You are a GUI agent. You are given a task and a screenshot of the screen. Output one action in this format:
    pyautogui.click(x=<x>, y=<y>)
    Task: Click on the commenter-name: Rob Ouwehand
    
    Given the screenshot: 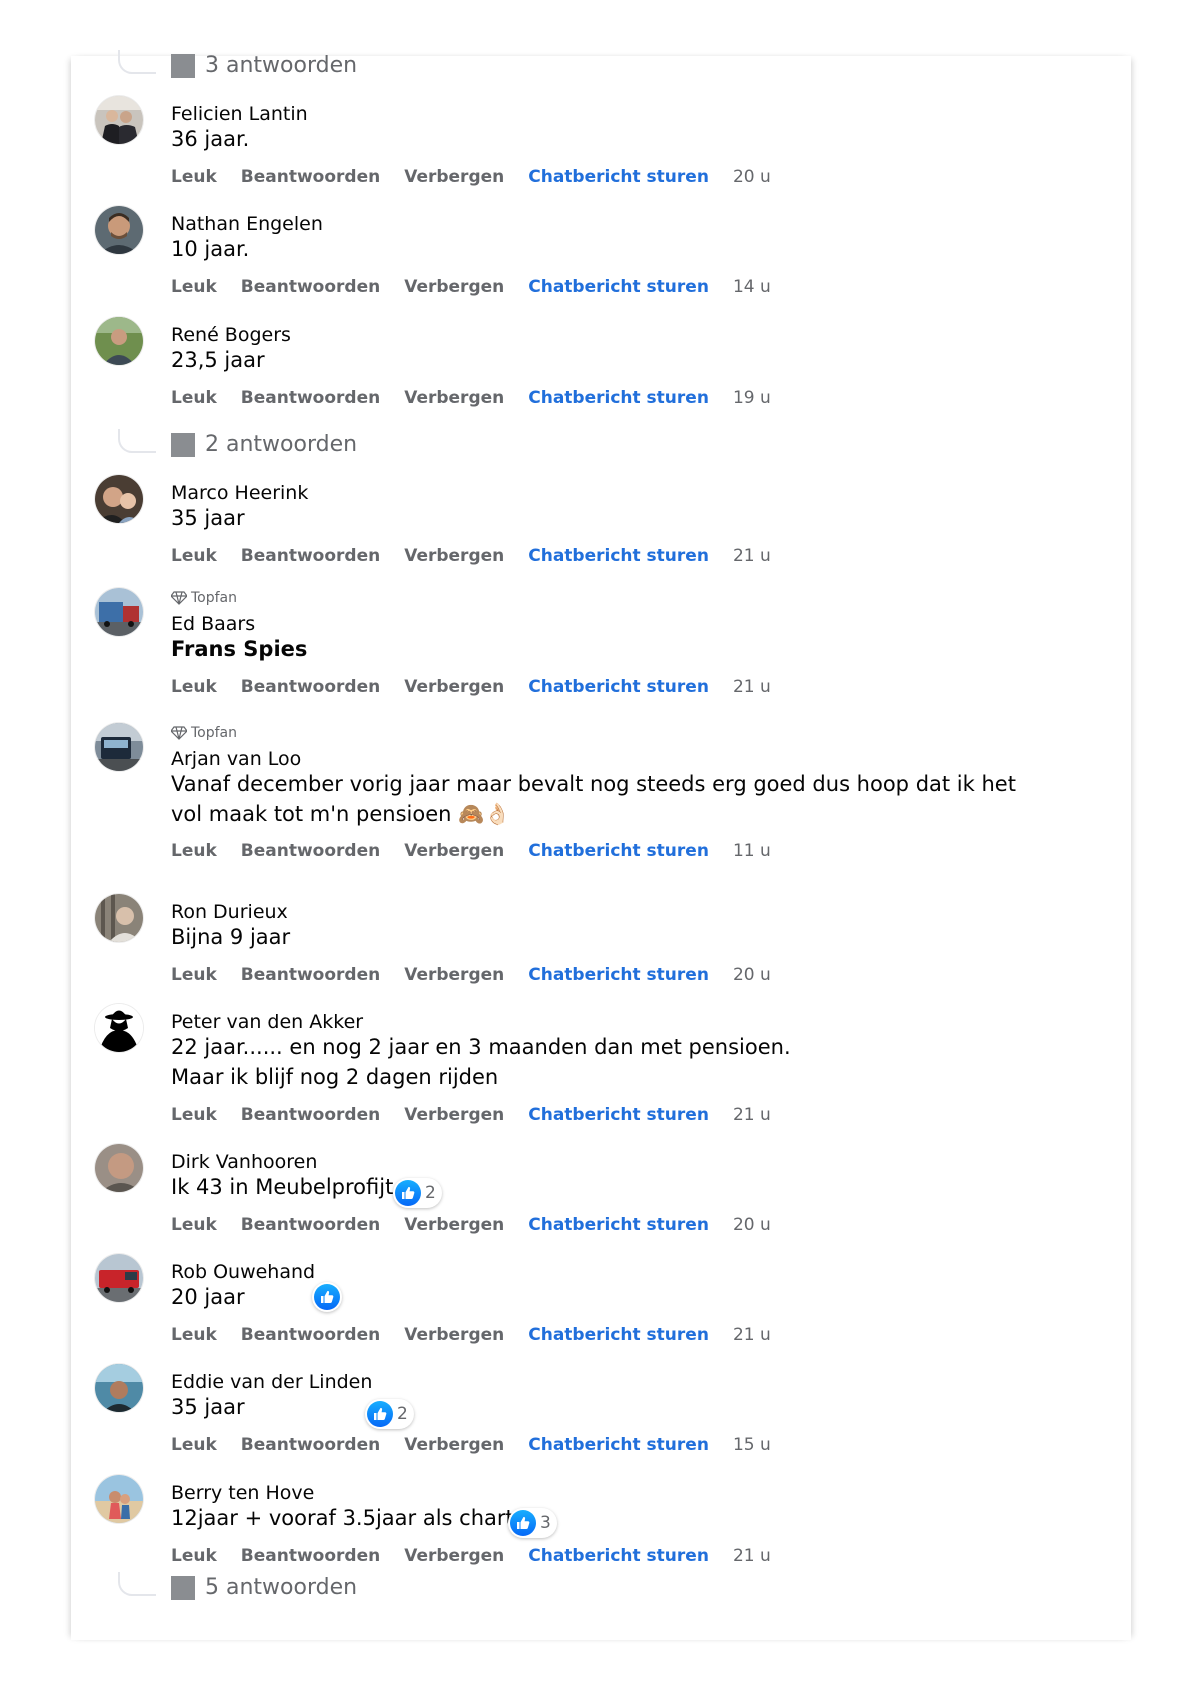 What is the action you would take?
    pyautogui.click(x=243, y=1272)
    